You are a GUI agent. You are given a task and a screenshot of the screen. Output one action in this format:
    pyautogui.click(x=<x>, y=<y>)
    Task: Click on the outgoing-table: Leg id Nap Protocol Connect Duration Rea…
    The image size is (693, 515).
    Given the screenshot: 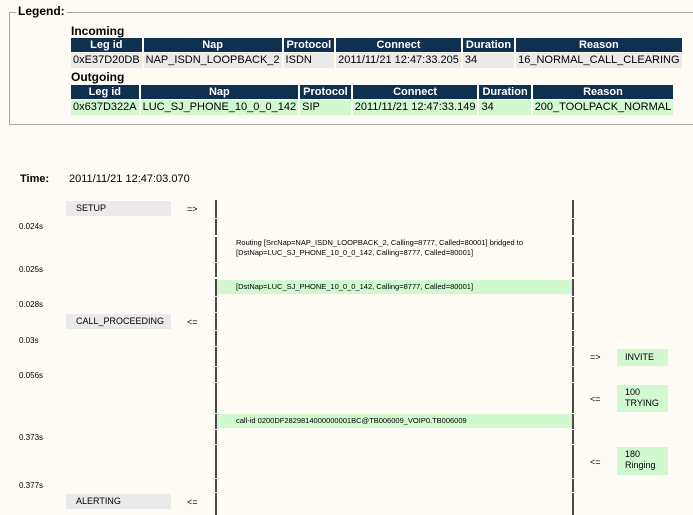 What is the action you would take?
    pyautogui.click(x=372, y=100)
    